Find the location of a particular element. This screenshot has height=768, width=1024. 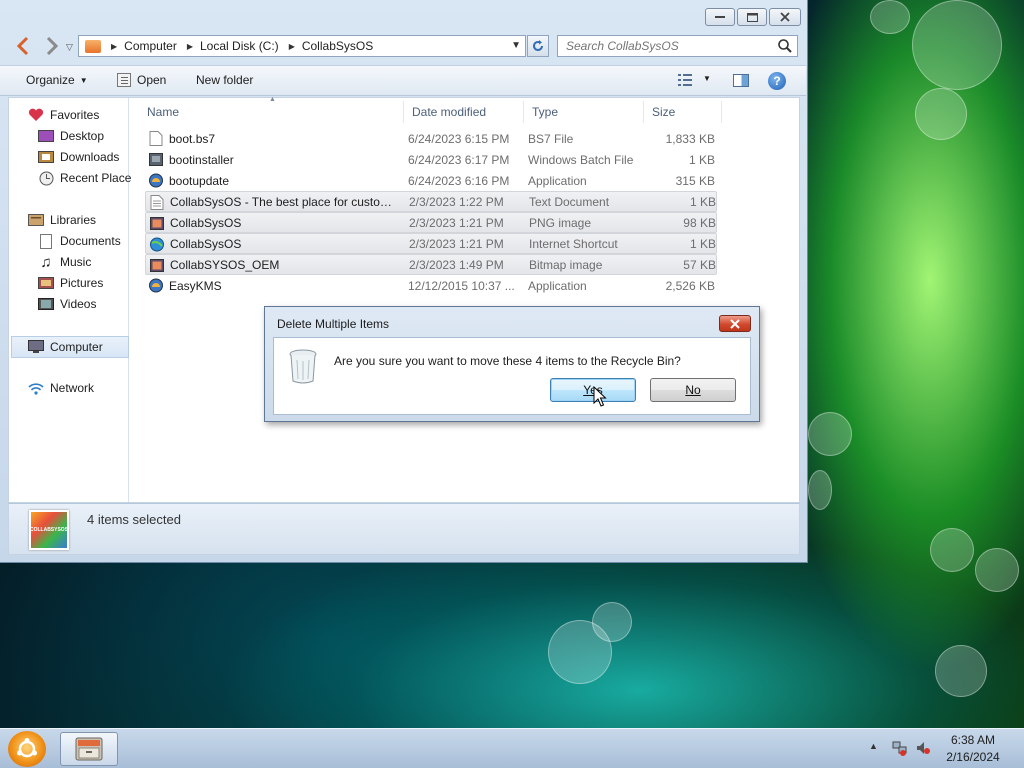

column-header-type: Type is located at coordinates (584, 112).